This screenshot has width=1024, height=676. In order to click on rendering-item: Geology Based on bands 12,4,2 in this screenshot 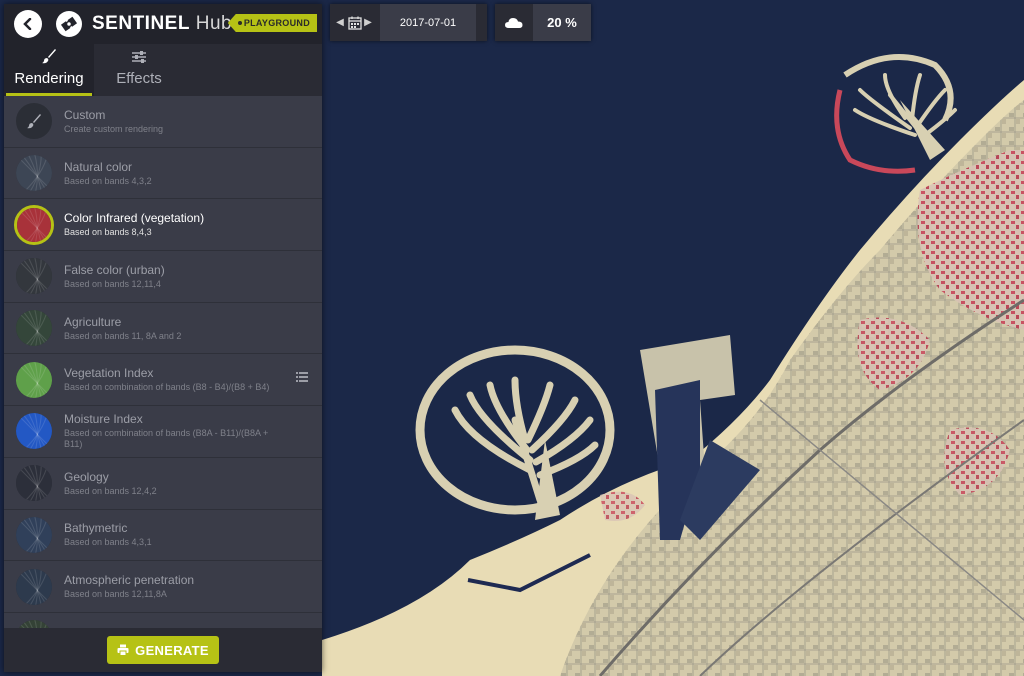, I will do `click(163, 484)`.